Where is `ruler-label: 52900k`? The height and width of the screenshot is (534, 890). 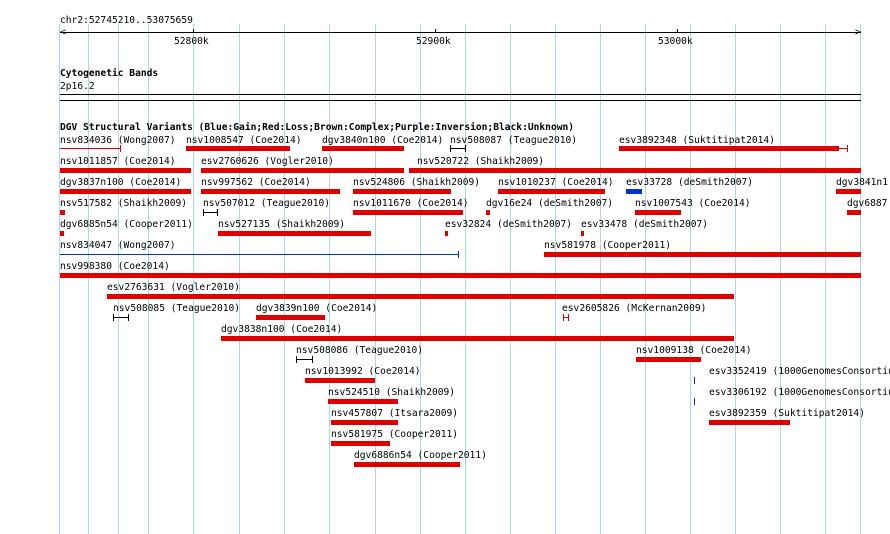 ruler-label: 52900k is located at coordinates (433, 41).